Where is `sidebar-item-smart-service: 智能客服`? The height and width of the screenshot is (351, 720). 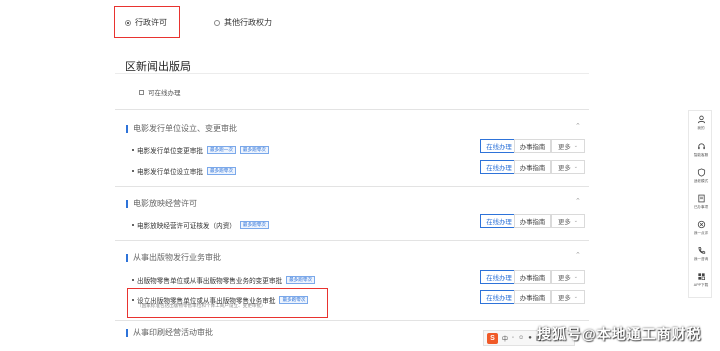 sidebar-item-smart-service: 智能客服 is located at coordinates (701, 150).